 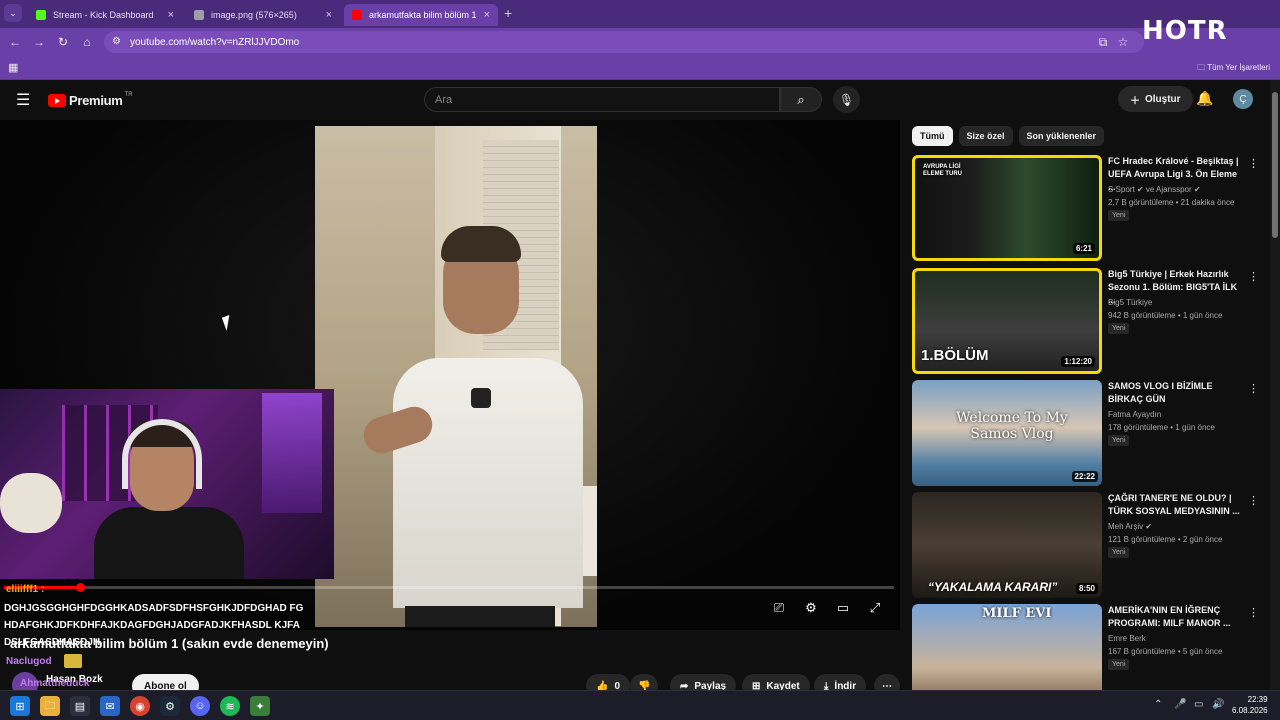 I want to click on recommendation-meta: 178 görüntüleme • 1 gün önce, so click(x=1161, y=427).